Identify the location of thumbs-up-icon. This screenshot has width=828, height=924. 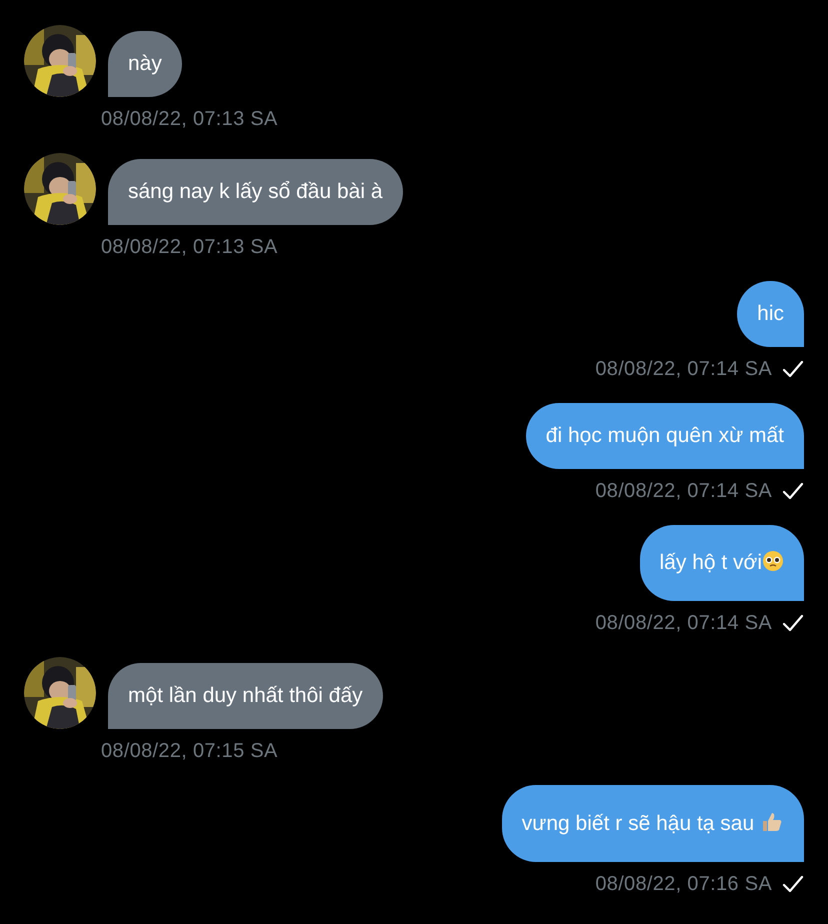
(772, 822).